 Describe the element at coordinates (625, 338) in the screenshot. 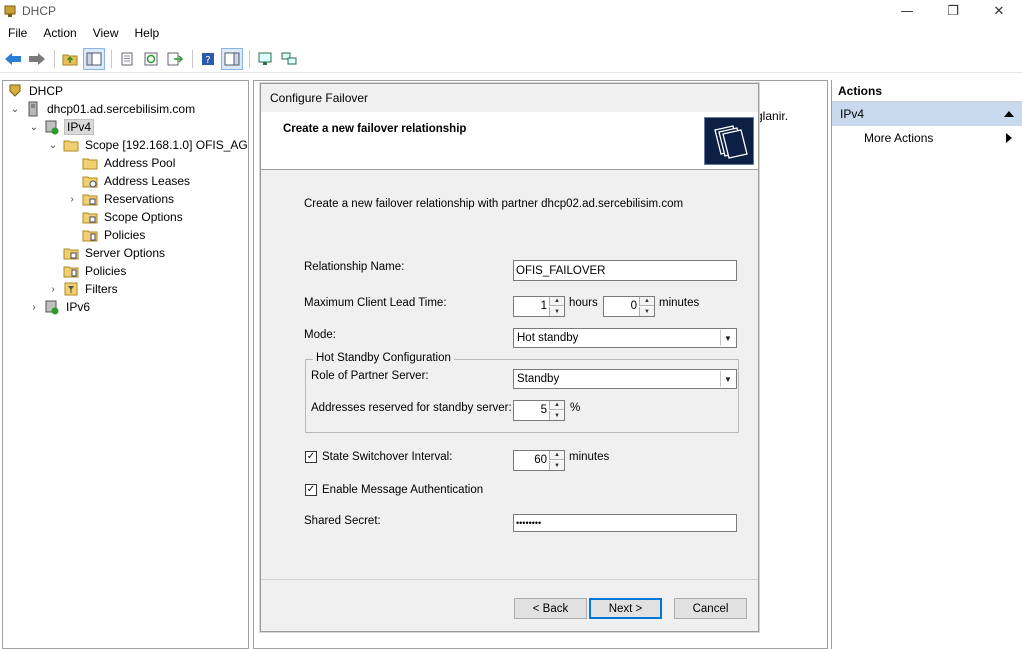

I see `mode-select: Hot standby ▼` at that location.